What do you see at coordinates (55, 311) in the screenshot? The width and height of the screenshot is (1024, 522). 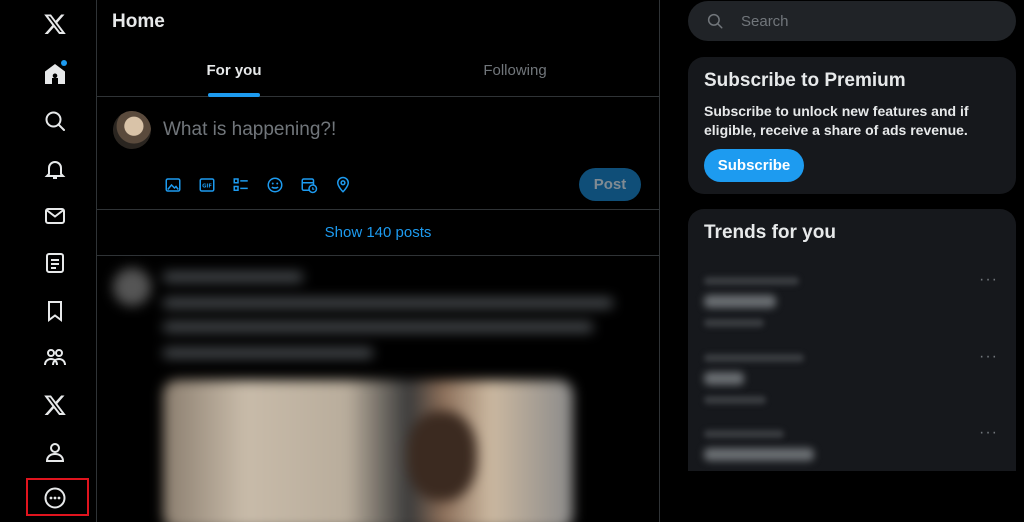 I see `bookmark-icon` at bounding box center [55, 311].